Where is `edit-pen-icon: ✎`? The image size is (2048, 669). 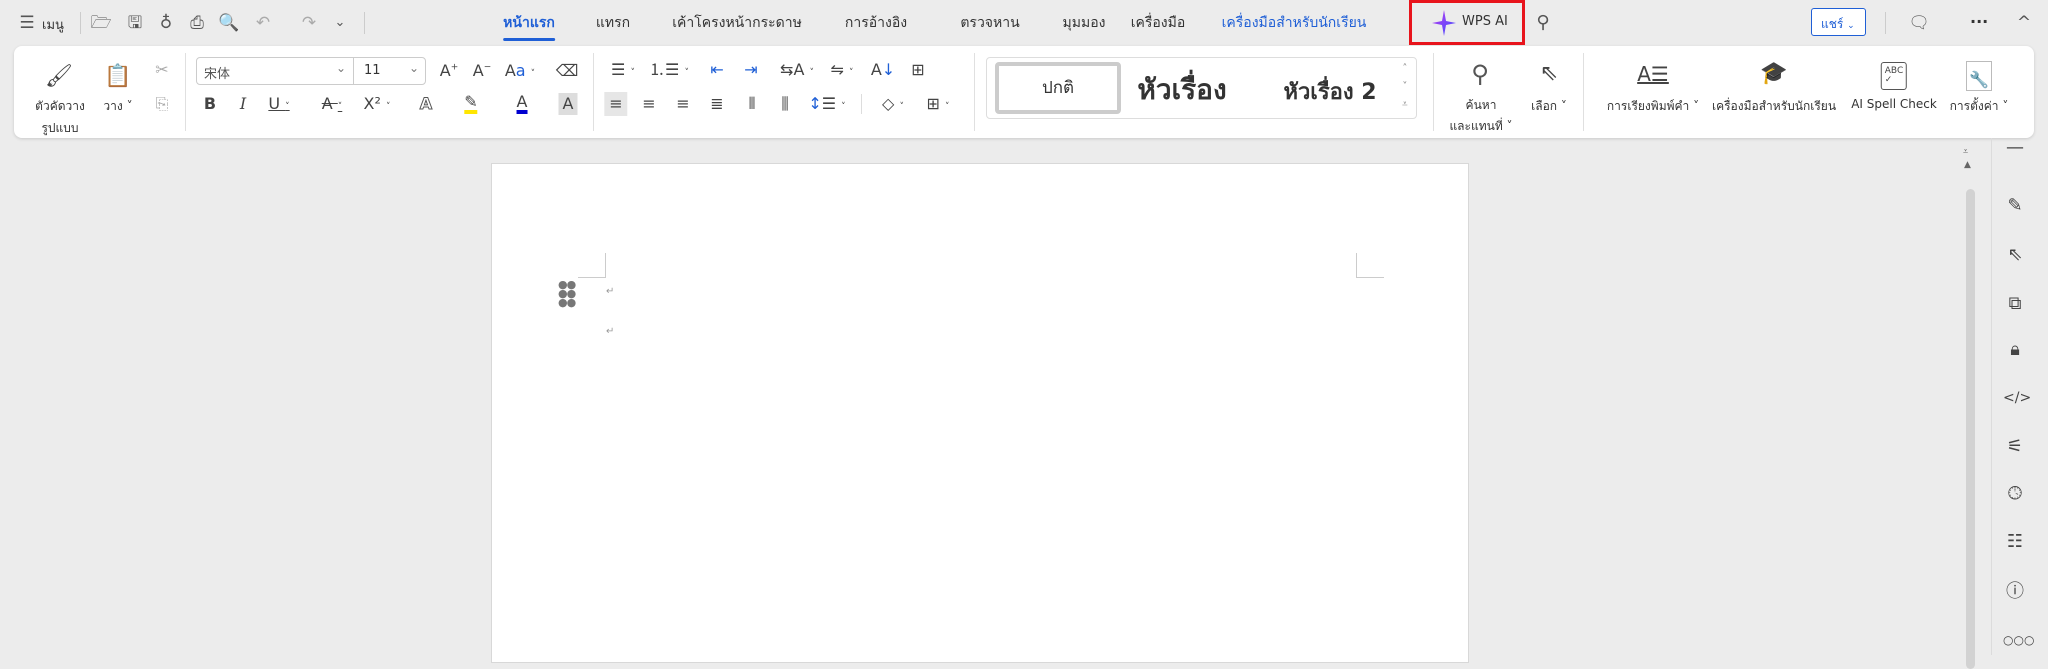 edit-pen-icon: ✎ is located at coordinates (2015, 206).